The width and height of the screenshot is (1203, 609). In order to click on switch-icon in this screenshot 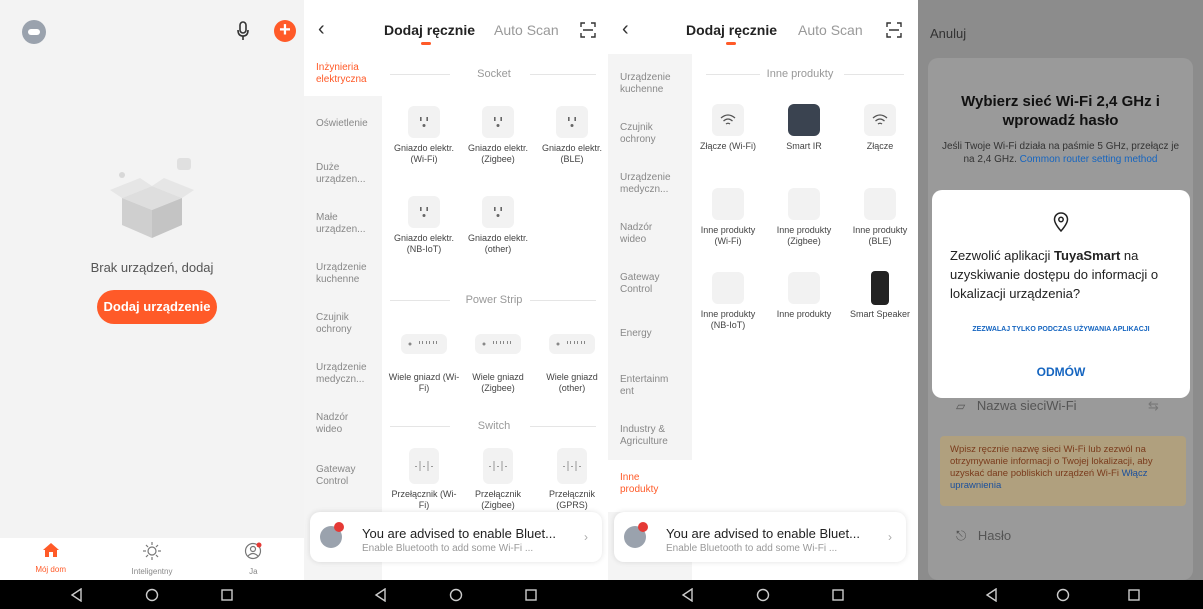, I will do `click(424, 466)`.